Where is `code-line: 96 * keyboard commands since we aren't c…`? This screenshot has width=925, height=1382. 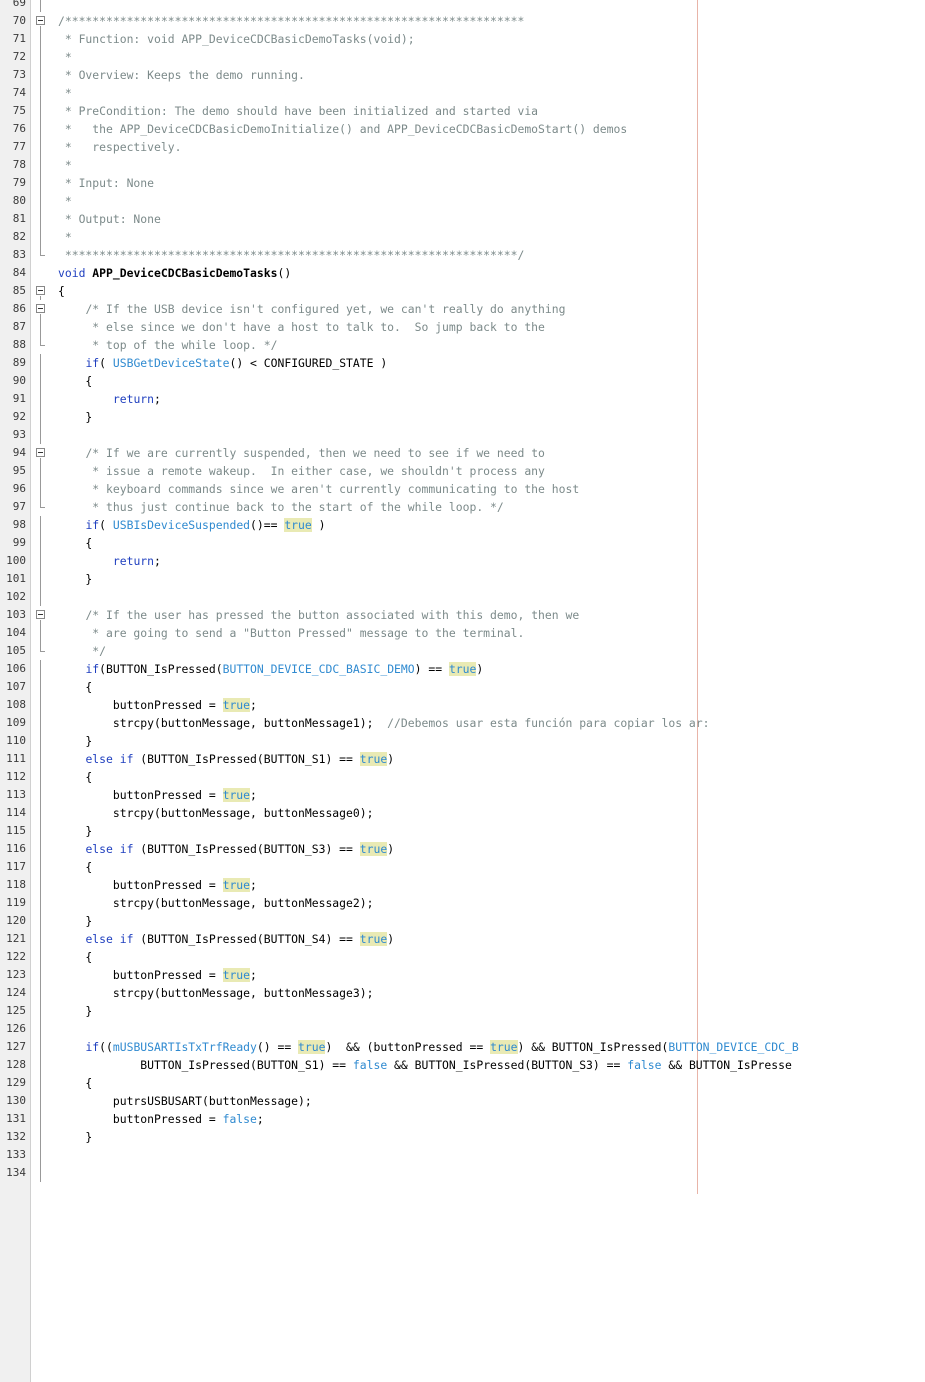 code-line: 96 * keyboard commands since we aren't c… is located at coordinates (462, 489).